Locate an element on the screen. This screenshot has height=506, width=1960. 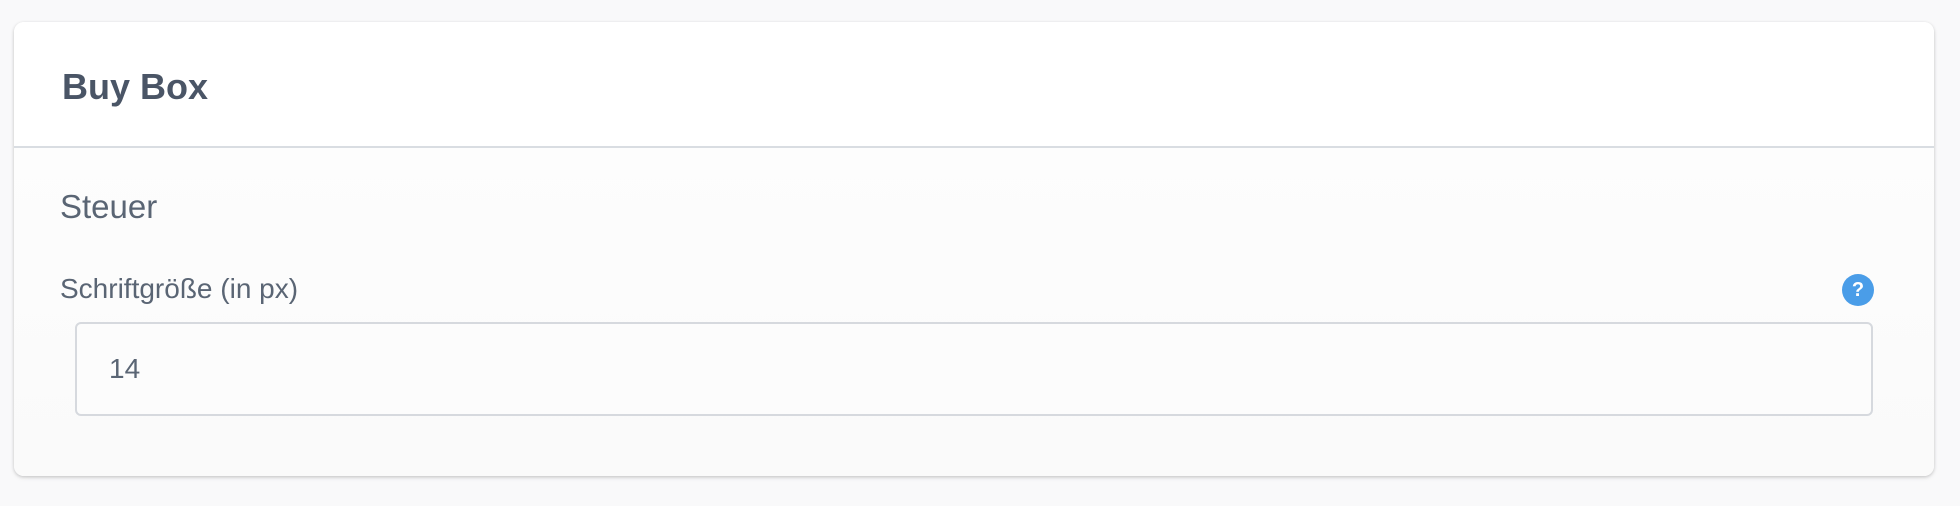
card-title: Buy Box is located at coordinates (135, 86).